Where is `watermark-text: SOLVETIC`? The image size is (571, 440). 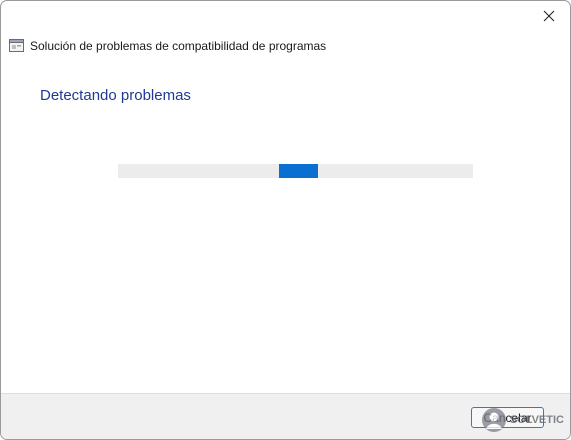 watermark-text: SOLVETIC is located at coordinates (536, 420).